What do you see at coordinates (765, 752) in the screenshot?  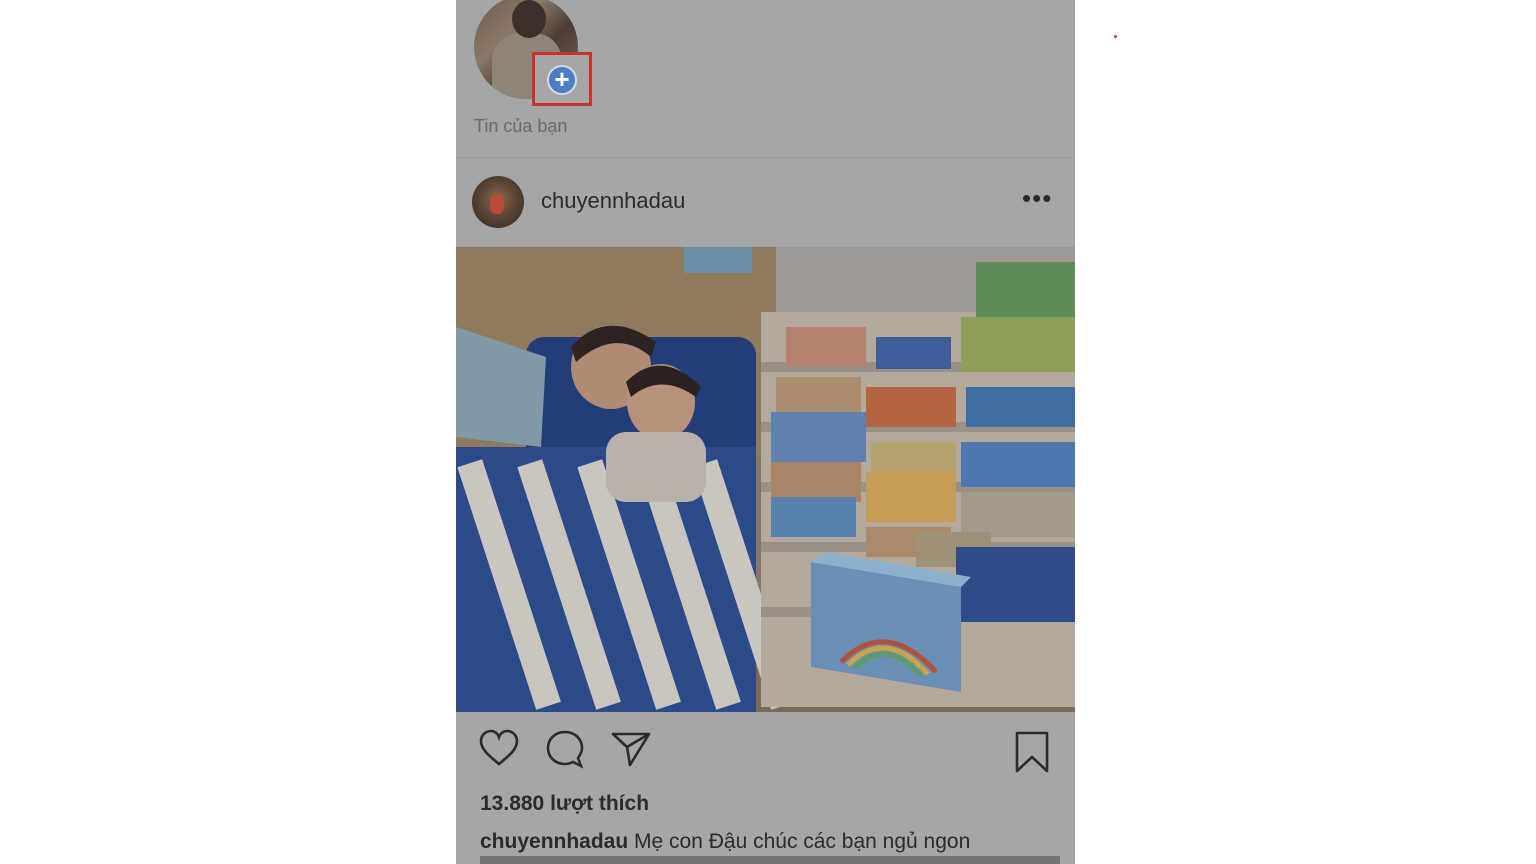 I see `post-actions` at bounding box center [765, 752].